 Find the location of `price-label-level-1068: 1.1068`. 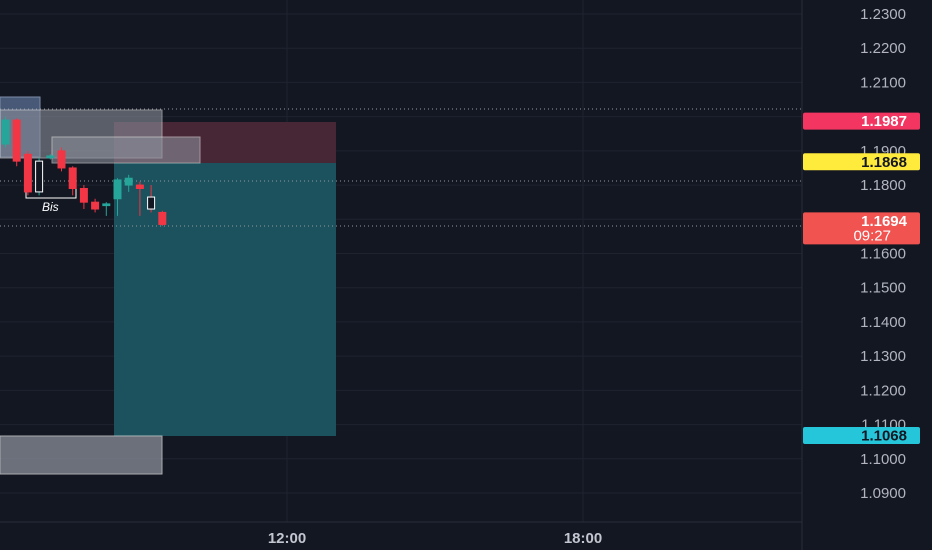

price-label-level-1068: 1.1068 is located at coordinates (861, 436).